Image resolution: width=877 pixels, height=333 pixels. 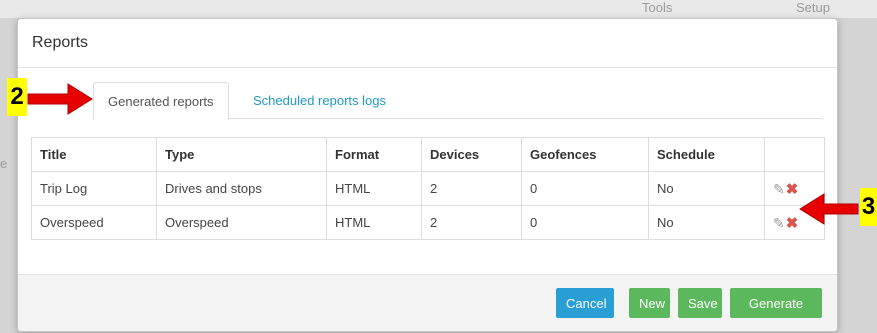 What do you see at coordinates (471, 154) in the screenshot?
I see `column-header-devices: Devices` at bounding box center [471, 154].